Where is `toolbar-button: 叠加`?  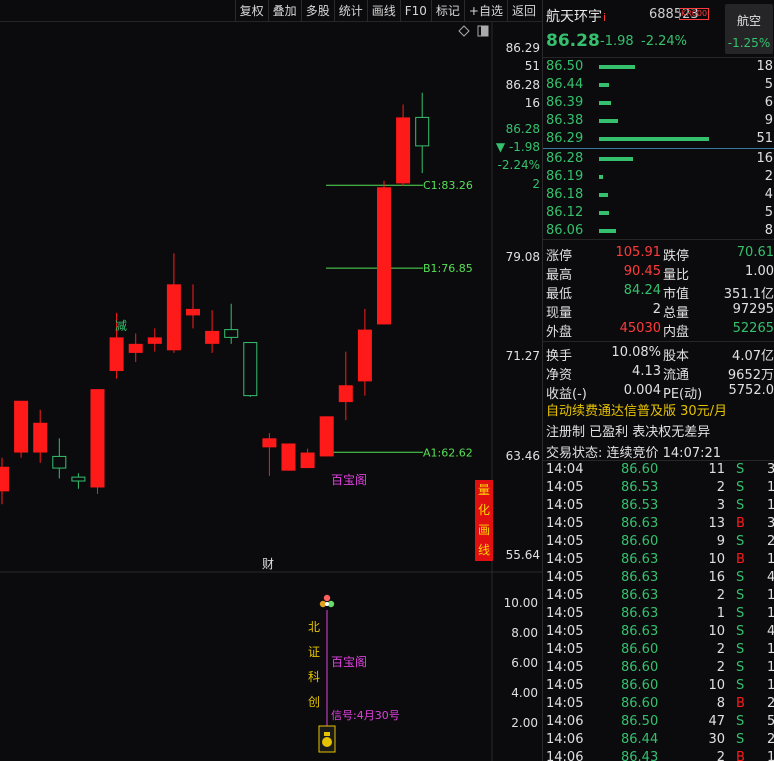
toolbar-button: 叠加 is located at coordinates (284, 11).